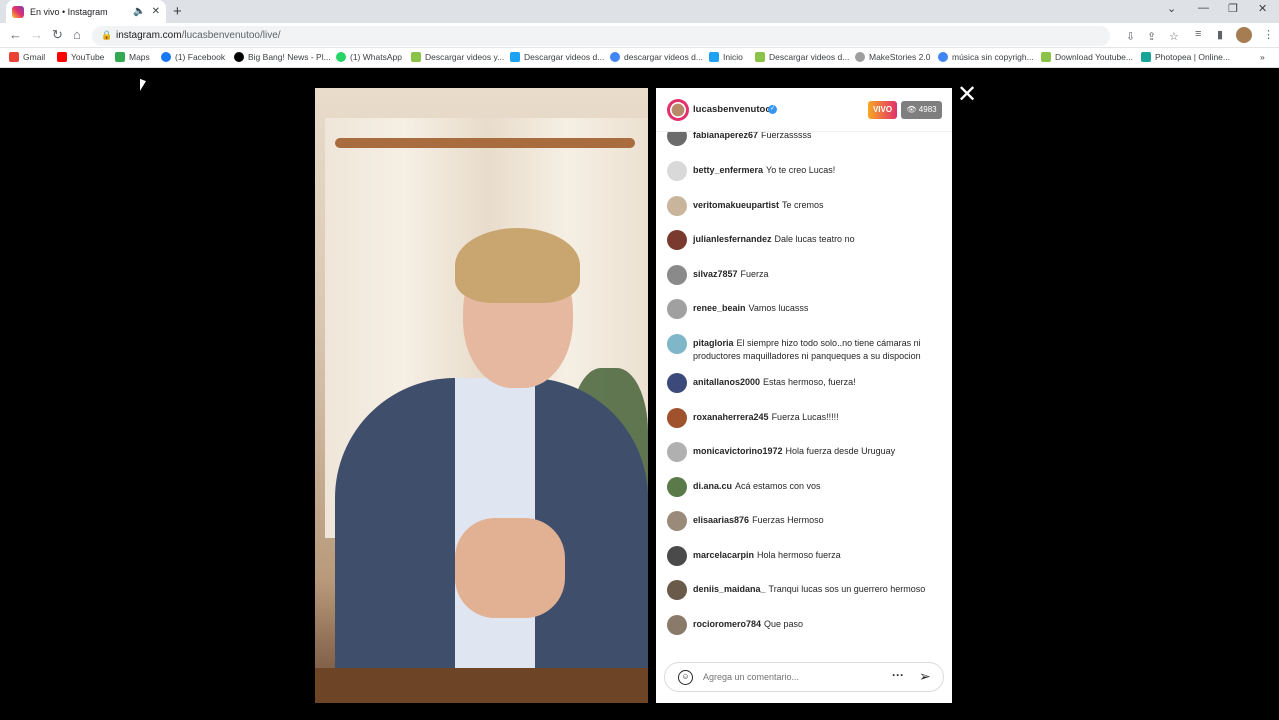  Describe the element at coordinates (925, 676) in the screenshot. I see `send-icon: ➢` at that location.